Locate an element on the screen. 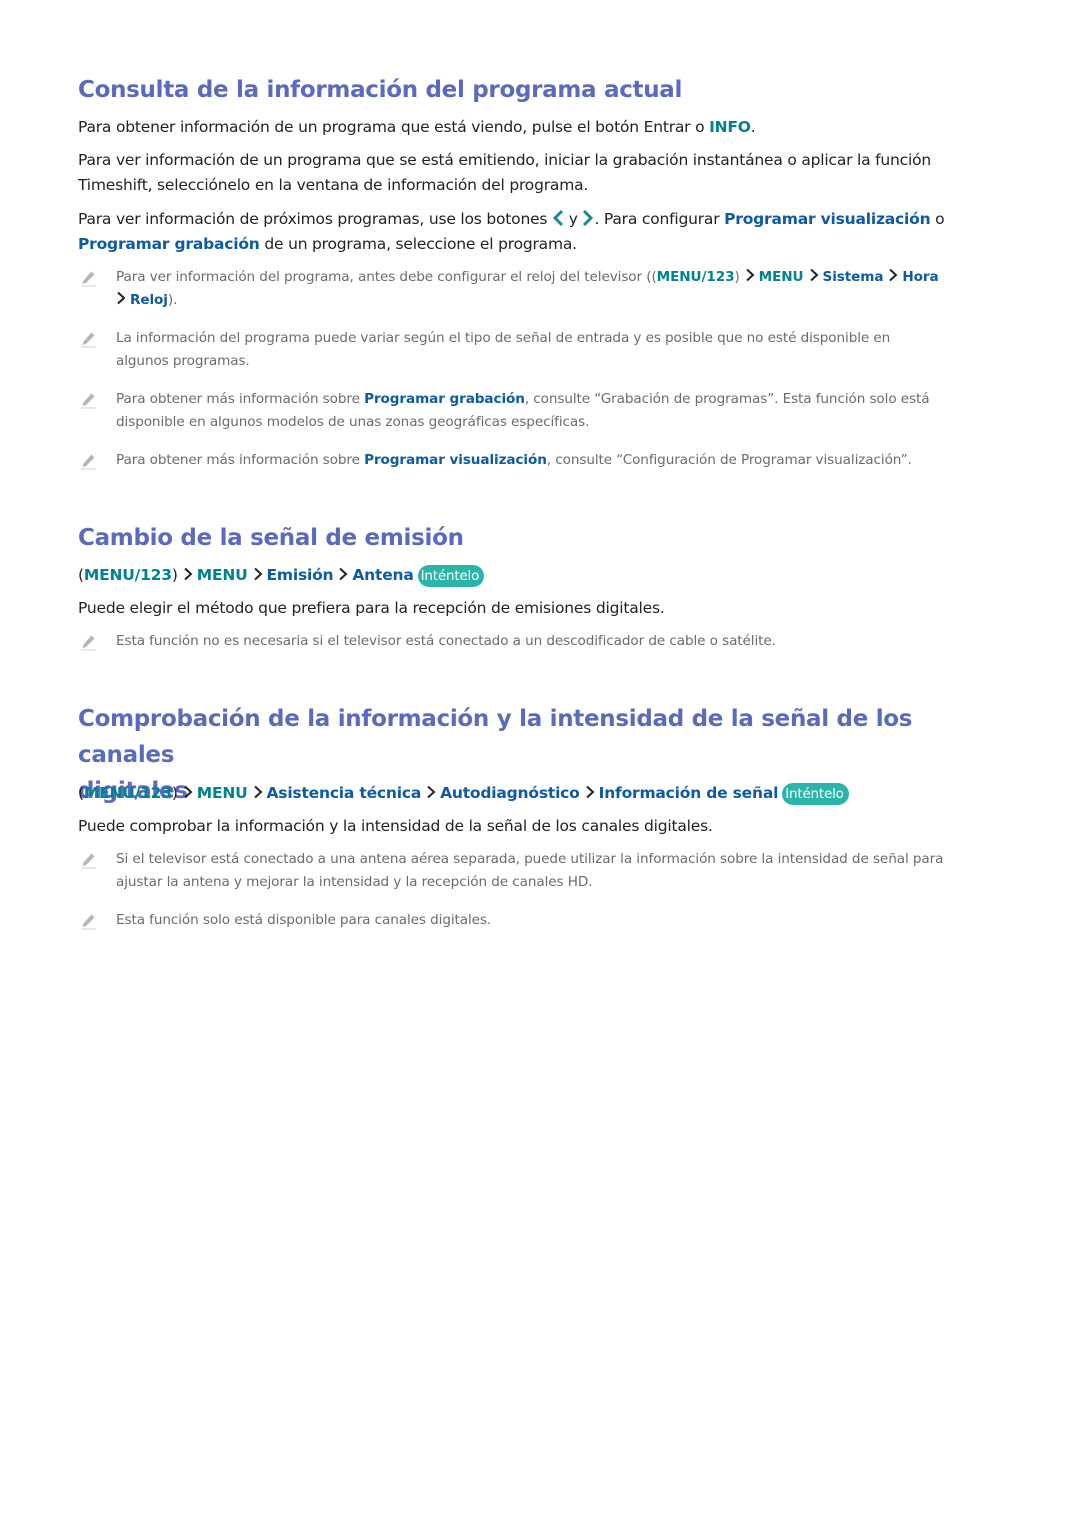 The height and width of the screenshot is (1527, 1080). path-sistema: Sistema is located at coordinates (853, 277).